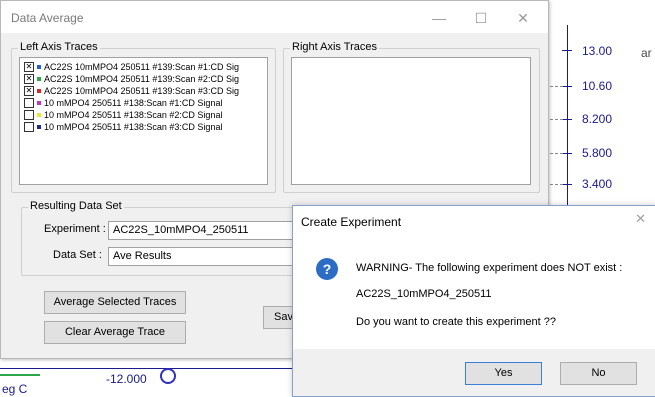  I want to click on dataset-field: Ave Results, so click(204, 256).